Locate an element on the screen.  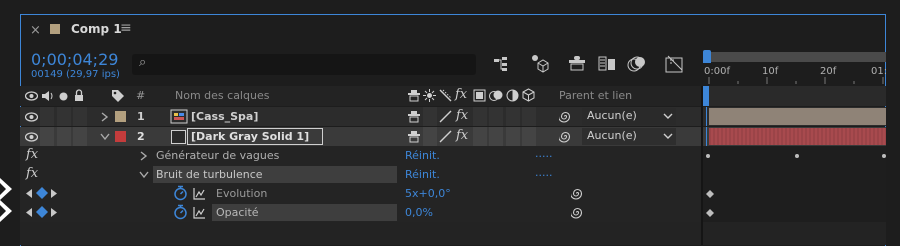
frame-blending-icon is located at coordinates (608, 64).